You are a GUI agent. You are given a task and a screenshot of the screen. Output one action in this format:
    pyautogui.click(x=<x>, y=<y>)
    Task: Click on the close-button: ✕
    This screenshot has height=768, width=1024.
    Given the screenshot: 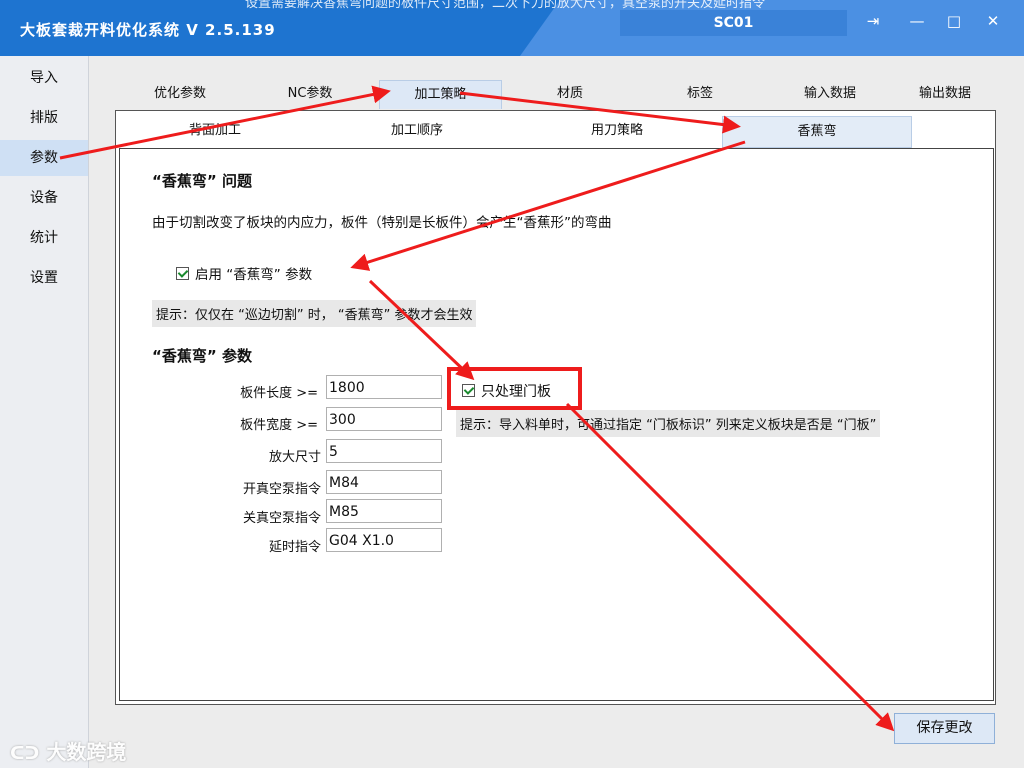 What is the action you would take?
    pyautogui.click(x=993, y=21)
    